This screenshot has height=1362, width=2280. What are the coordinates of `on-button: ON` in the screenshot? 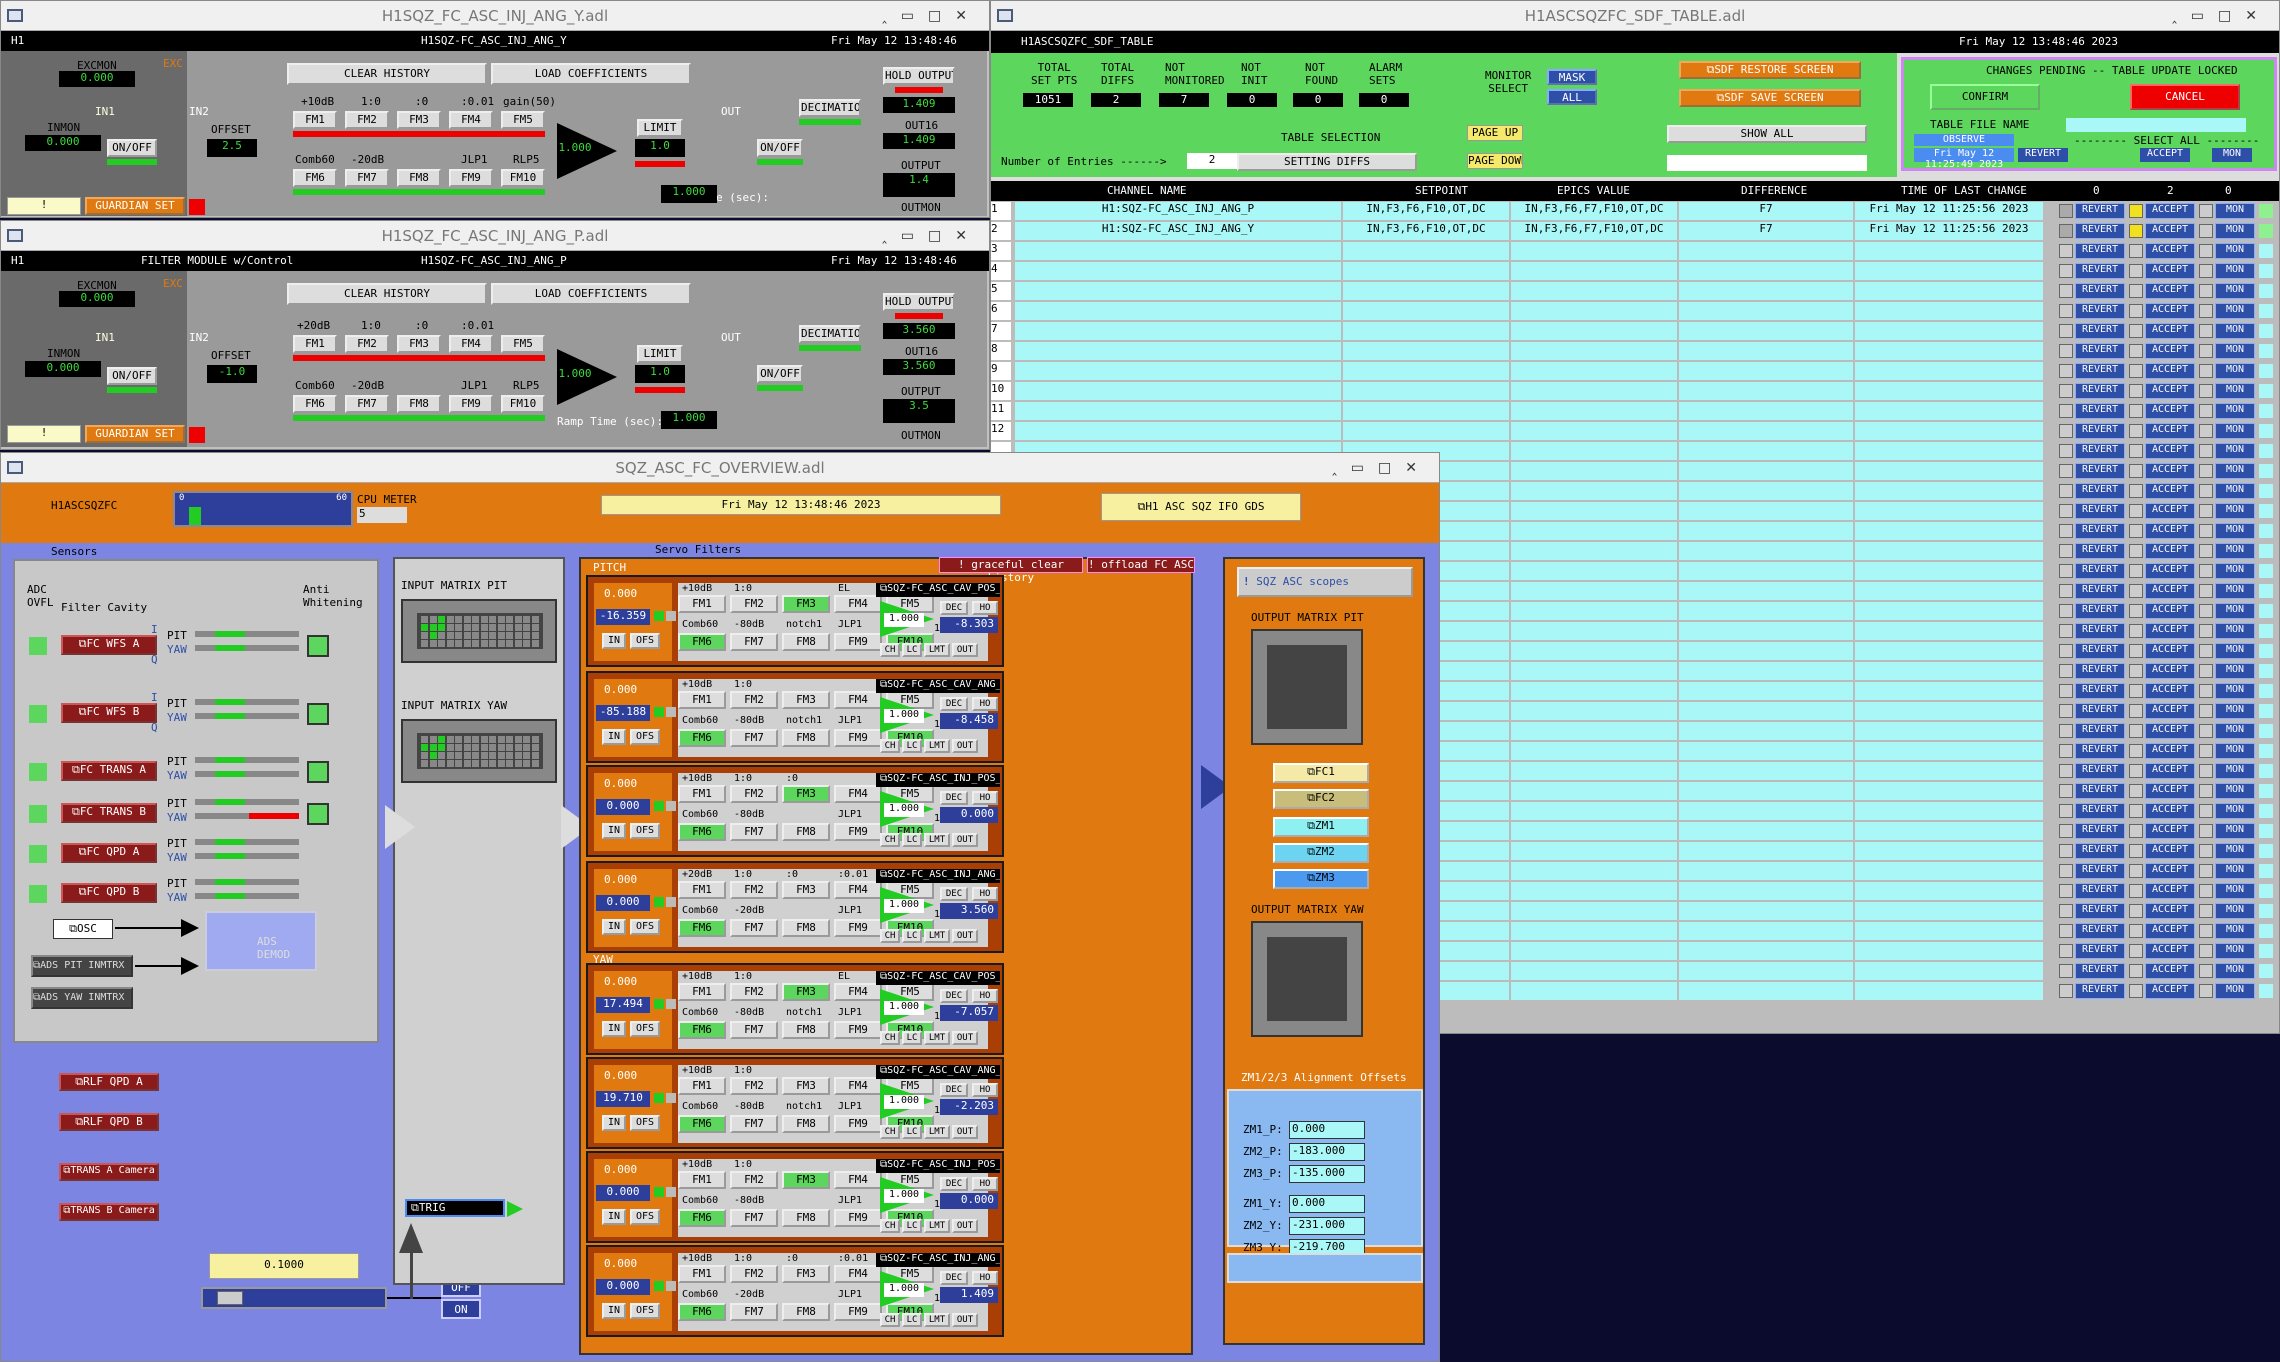 It's located at (461, 1309).